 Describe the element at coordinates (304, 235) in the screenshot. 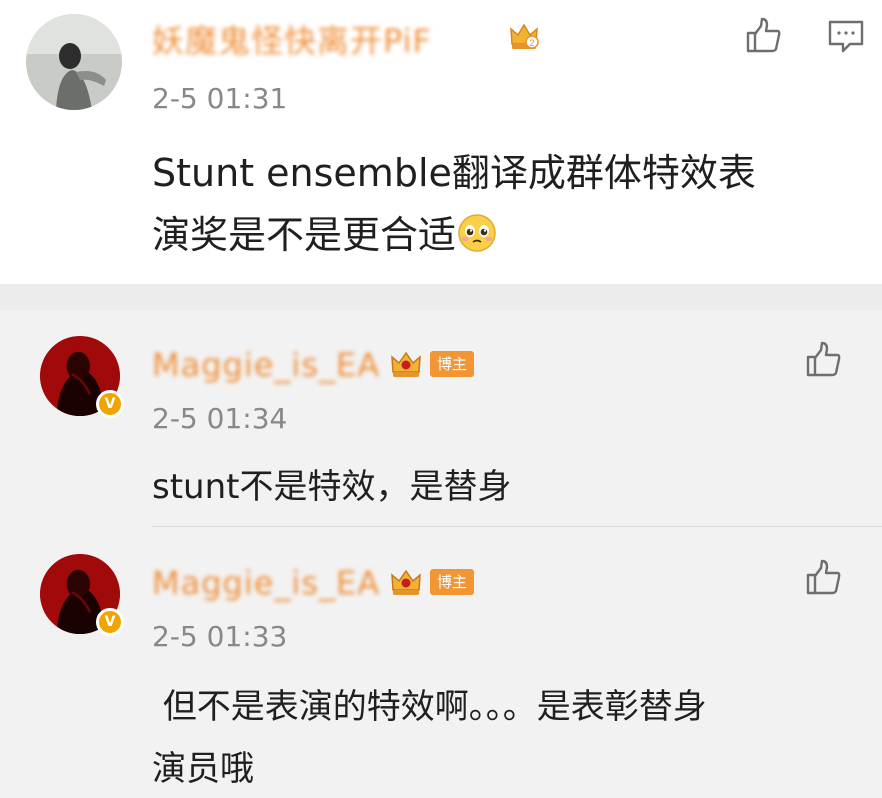

I see `comment-text-line-2: 演奖是不是更合适` at that location.